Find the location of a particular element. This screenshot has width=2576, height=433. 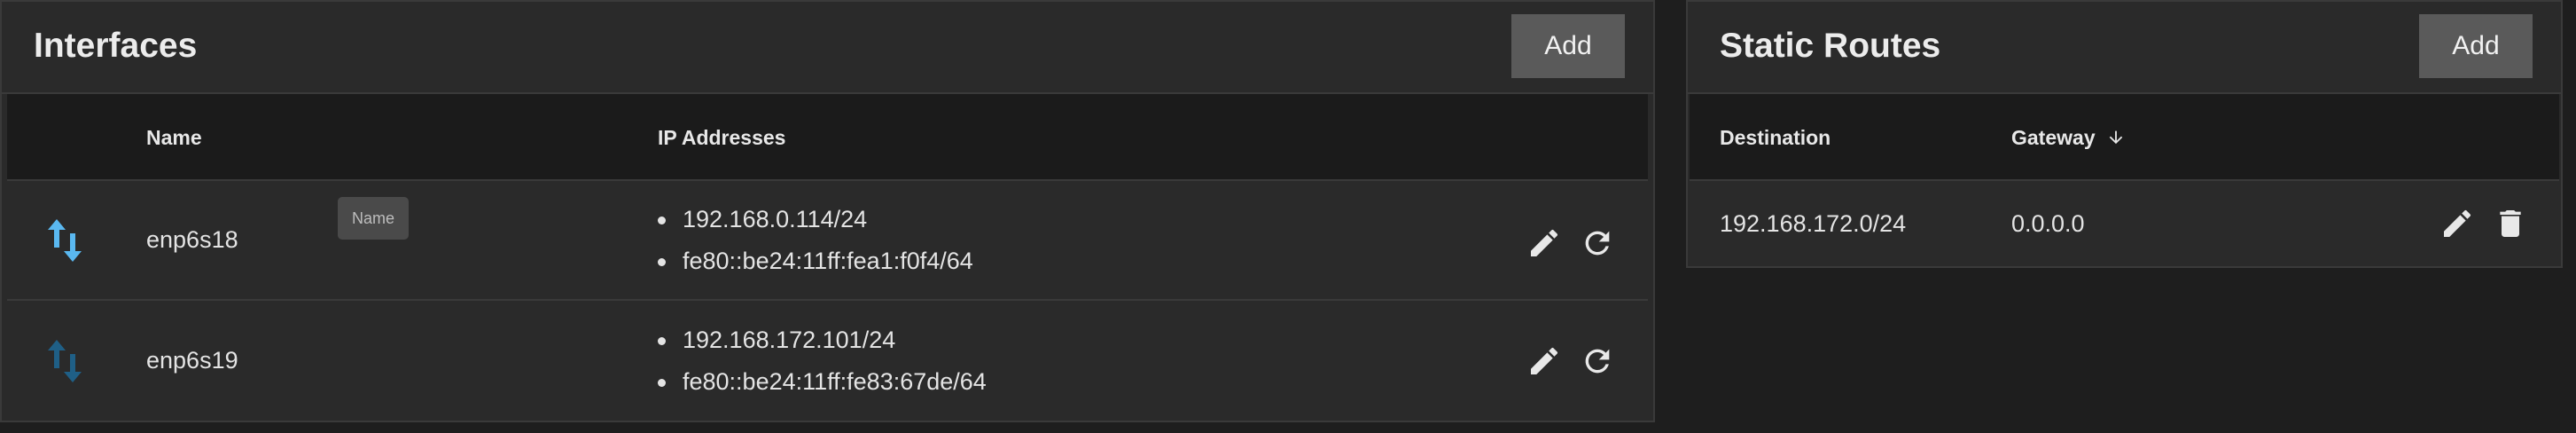

interfaces-table-header: Name IP Addresses is located at coordinates (827, 137).